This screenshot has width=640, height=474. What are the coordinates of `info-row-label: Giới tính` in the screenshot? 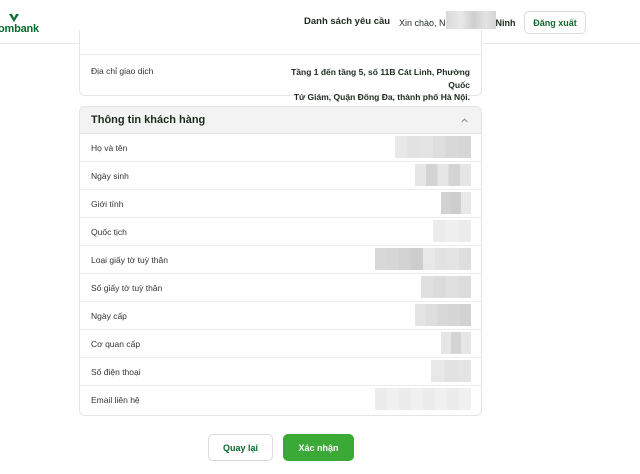 It's located at (107, 204).